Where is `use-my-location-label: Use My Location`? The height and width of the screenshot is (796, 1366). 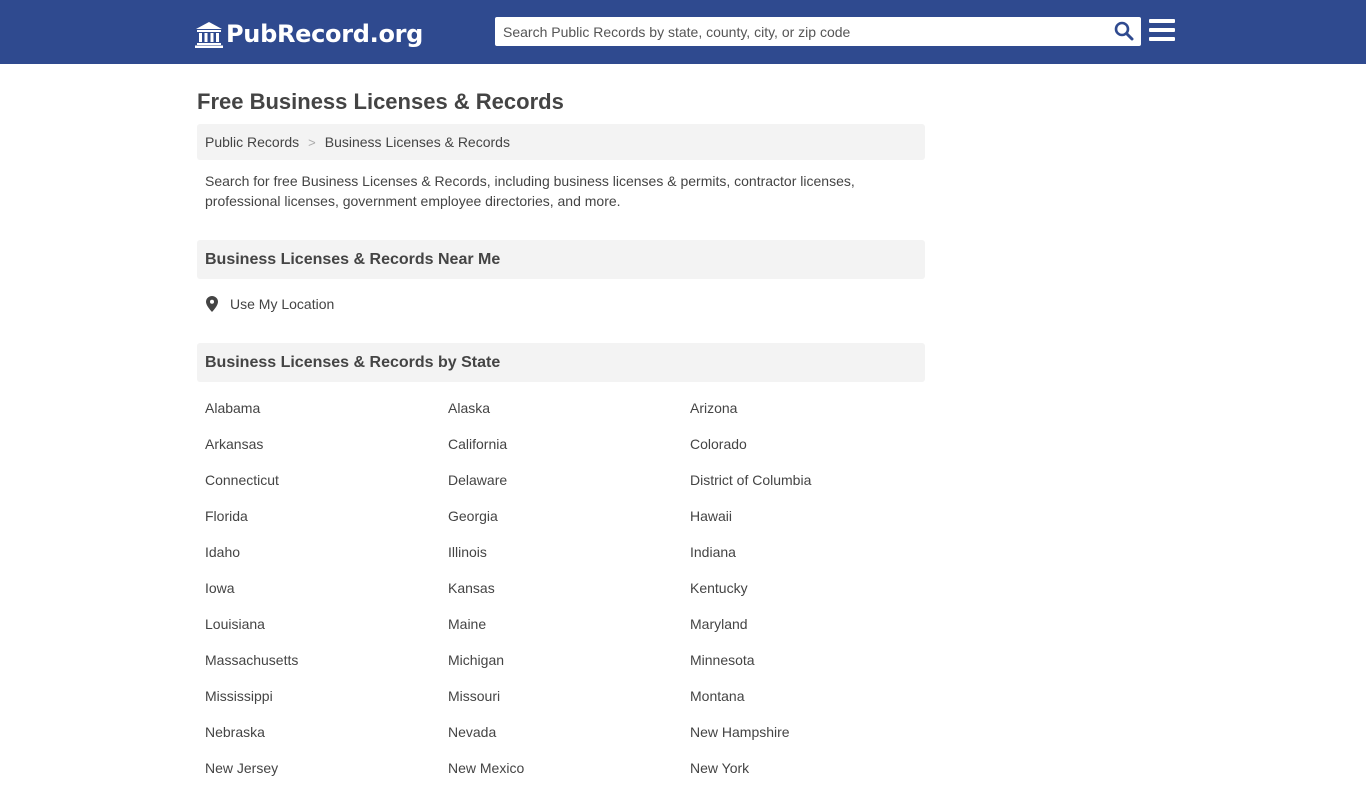
use-my-location-label: Use My Location is located at coordinates (282, 304).